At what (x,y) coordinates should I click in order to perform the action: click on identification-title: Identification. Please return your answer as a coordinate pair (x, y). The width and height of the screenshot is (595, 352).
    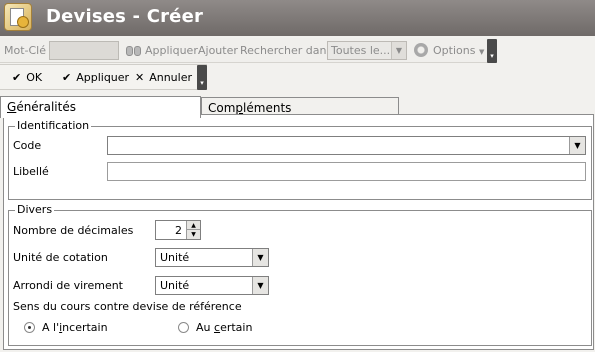
    Looking at the image, I should click on (53, 125).